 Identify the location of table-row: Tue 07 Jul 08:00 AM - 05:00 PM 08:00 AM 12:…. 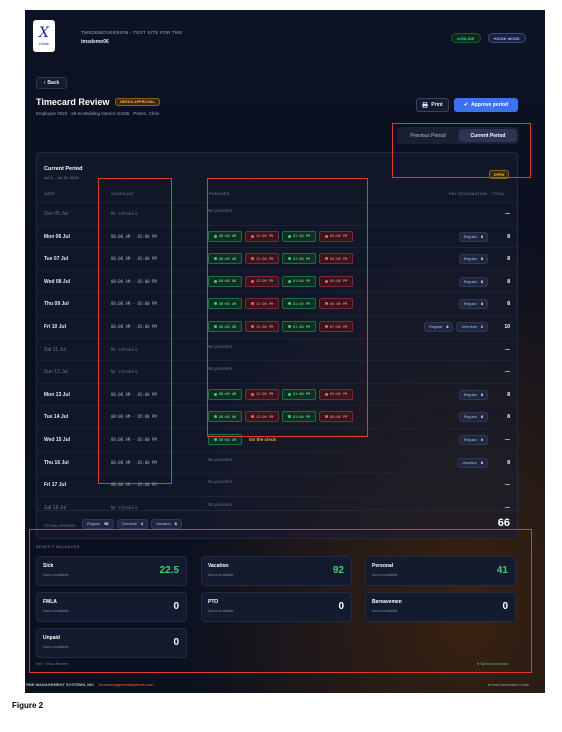
(277, 258).